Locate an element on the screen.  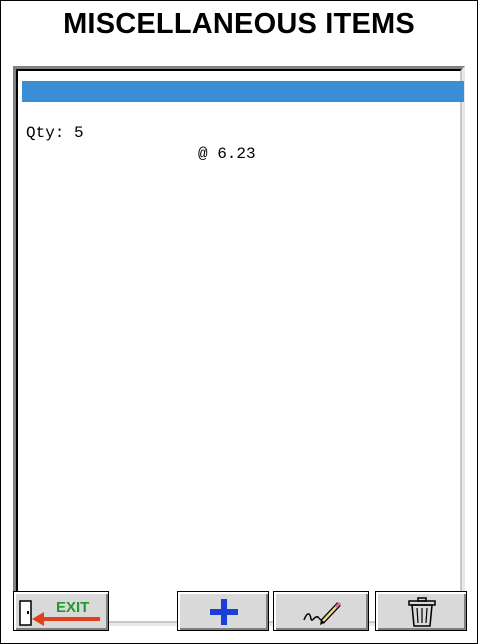
trash-icon is located at coordinates (422, 612).